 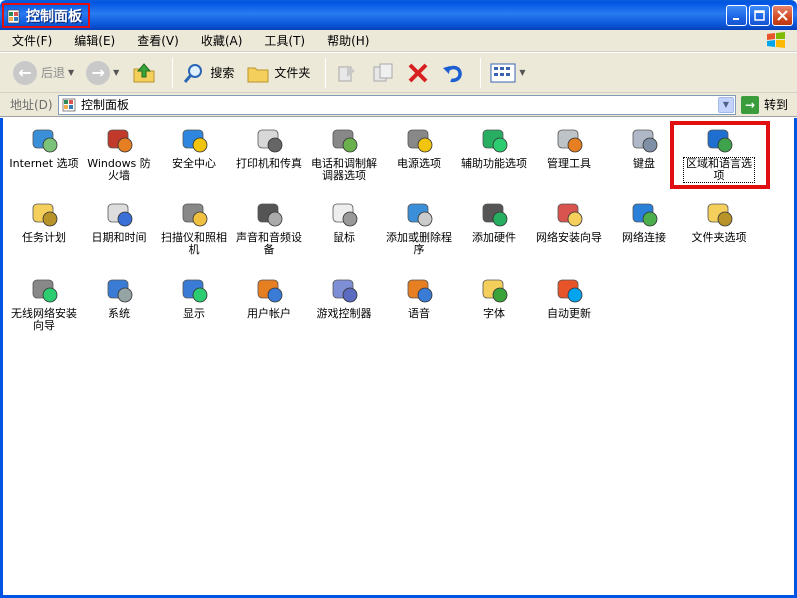 What do you see at coordinates (344, 289) in the screenshot?
I see `game-controller-icon` at bounding box center [344, 289].